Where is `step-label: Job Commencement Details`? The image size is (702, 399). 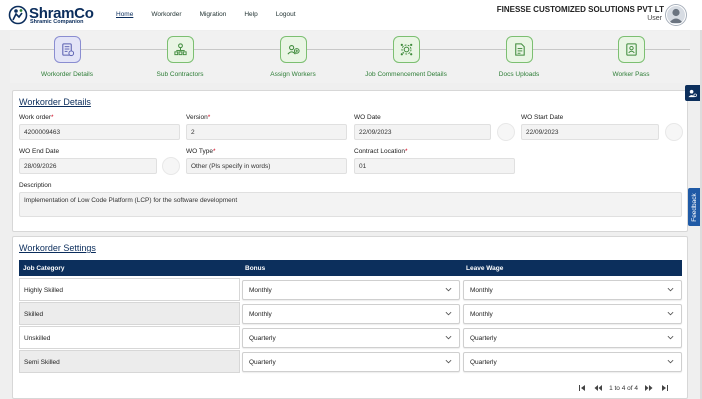
step-label: Job Commencement Details is located at coordinates (406, 74).